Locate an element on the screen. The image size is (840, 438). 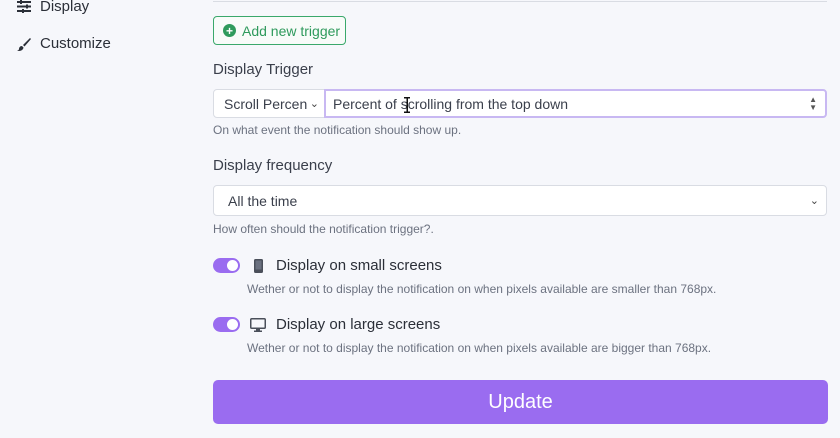
sidebar-item-label: Display is located at coordinates (65, 7).